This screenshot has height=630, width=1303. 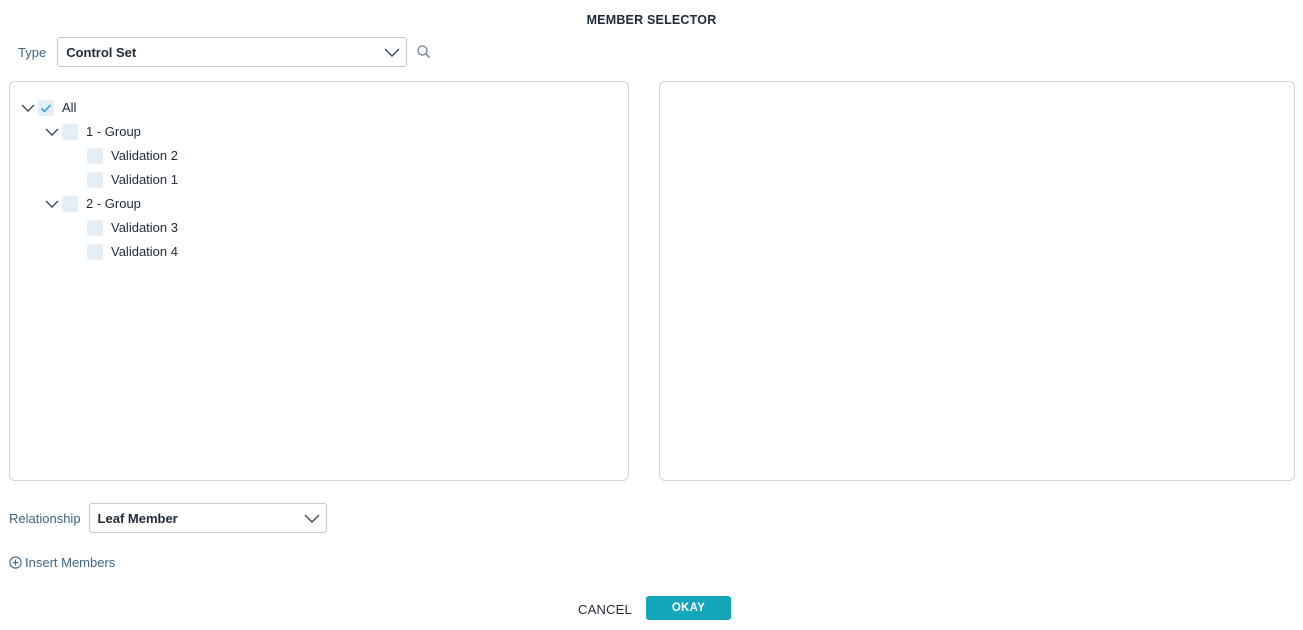 I want to click on tree-node-label: Validation 2, so click(x=144, y=155).